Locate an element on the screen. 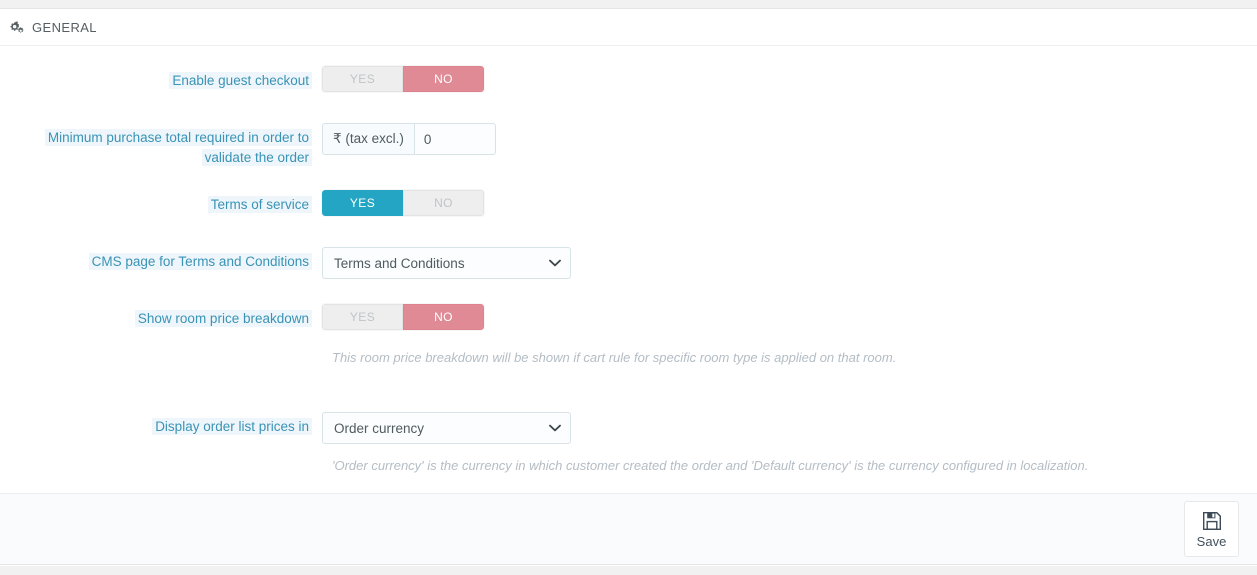 This screenshot has height=575, width=1257. input-group-minimum-purchase: ₹ (tax excl.) is located at coordinates (409, 139).